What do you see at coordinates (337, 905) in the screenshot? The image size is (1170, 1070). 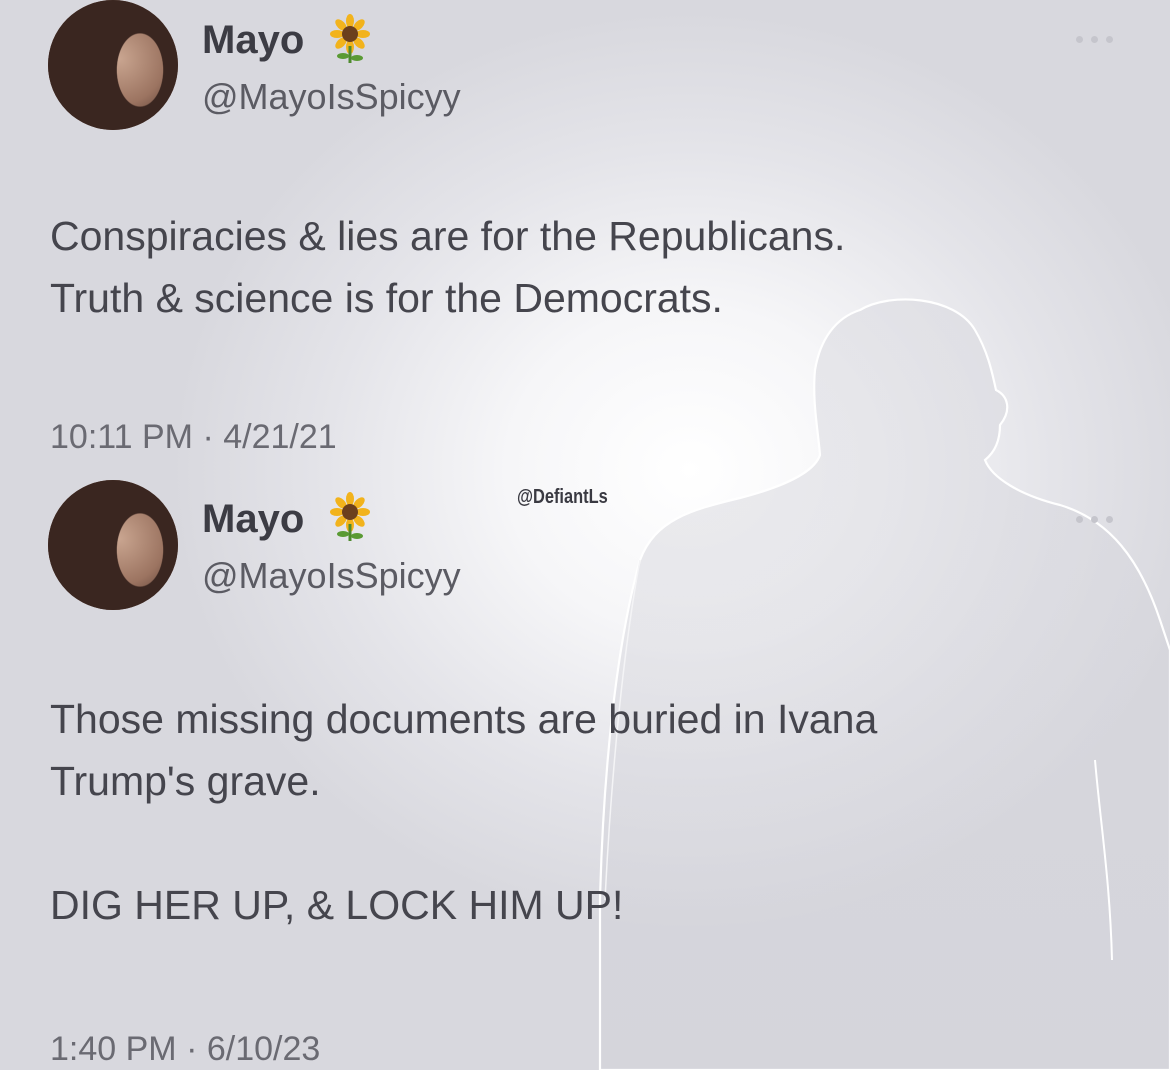 I see `tweet-text-line: DIG HER UP, & LOCK HIM UP!` at bounding box center [337, 905].